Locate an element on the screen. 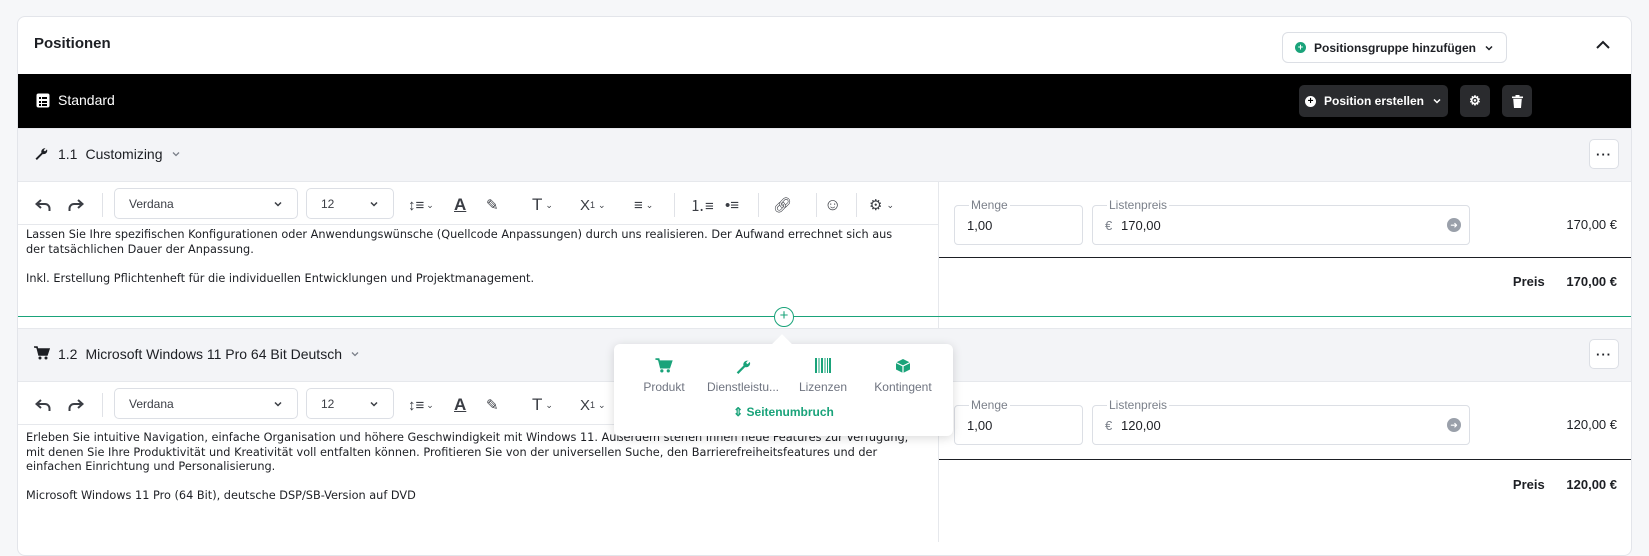 The image size is (1649, 556). list-price-value: 170,00 is located at coordinates (1141, 225).